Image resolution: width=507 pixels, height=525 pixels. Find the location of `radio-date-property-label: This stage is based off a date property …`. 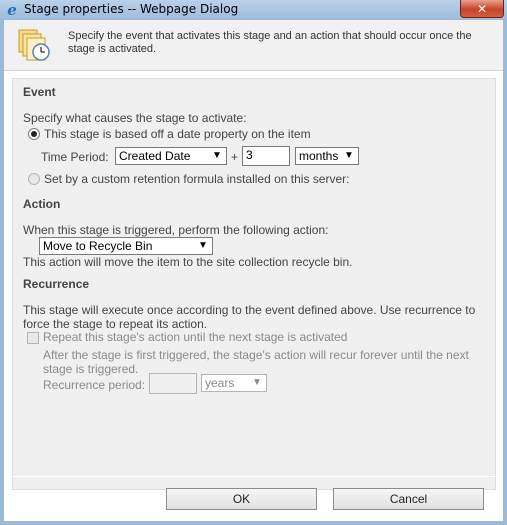

radio-date-property-label: This stage is based off a date property … is located at coordinates (177, 134).